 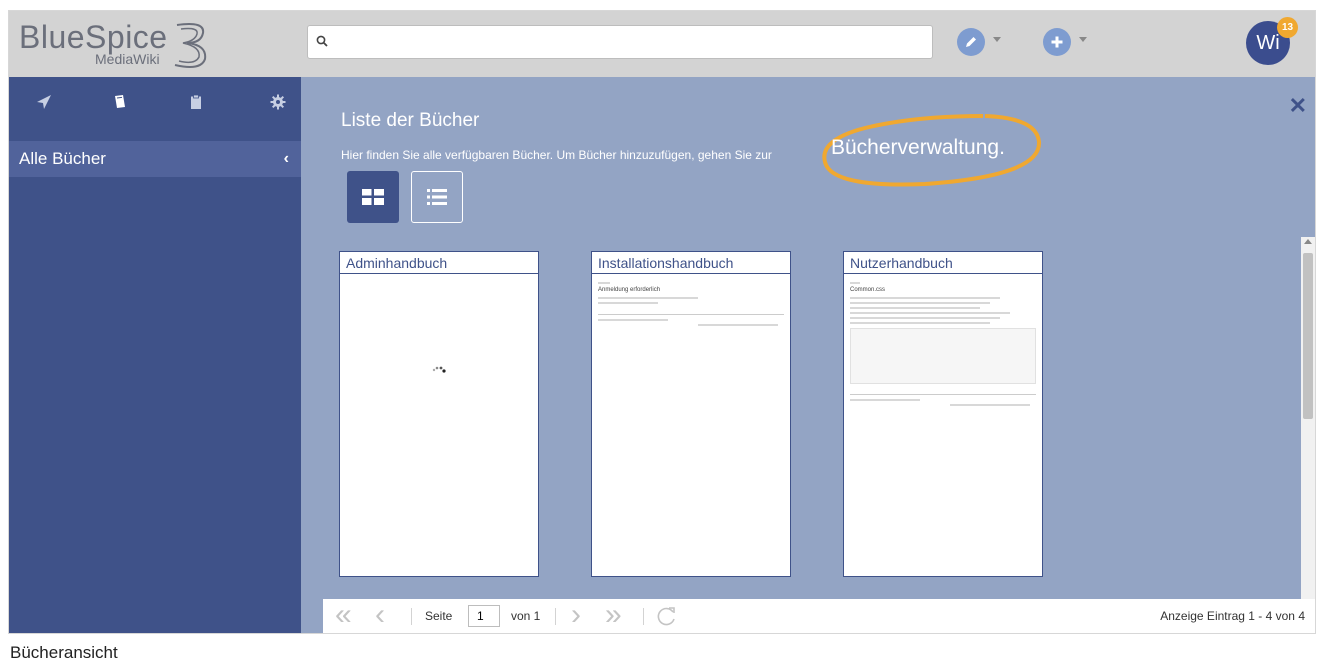 What do you see at coordinates (439, 414) in the screenshot?
I see `book-card: Adminhandbuch` at bounding box center [439, 414].